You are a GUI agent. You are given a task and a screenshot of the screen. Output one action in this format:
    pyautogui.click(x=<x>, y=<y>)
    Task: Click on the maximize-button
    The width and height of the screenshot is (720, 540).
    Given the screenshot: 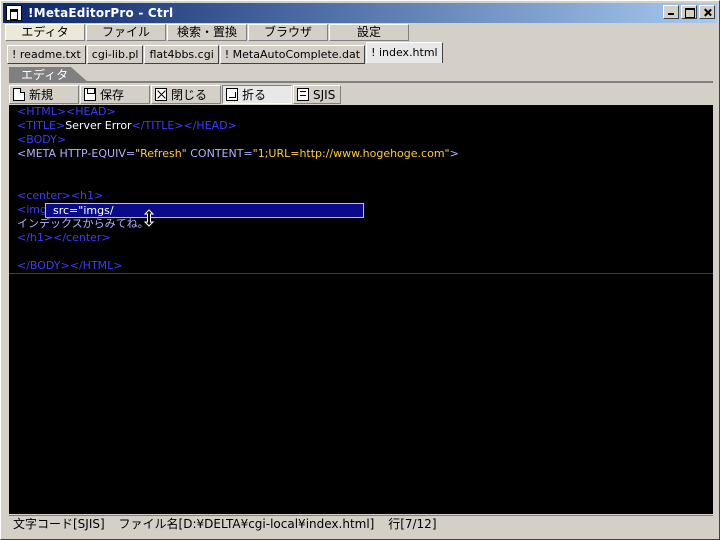 What is the action you would take?
    pyautogui.click(x=689, y=12)
    